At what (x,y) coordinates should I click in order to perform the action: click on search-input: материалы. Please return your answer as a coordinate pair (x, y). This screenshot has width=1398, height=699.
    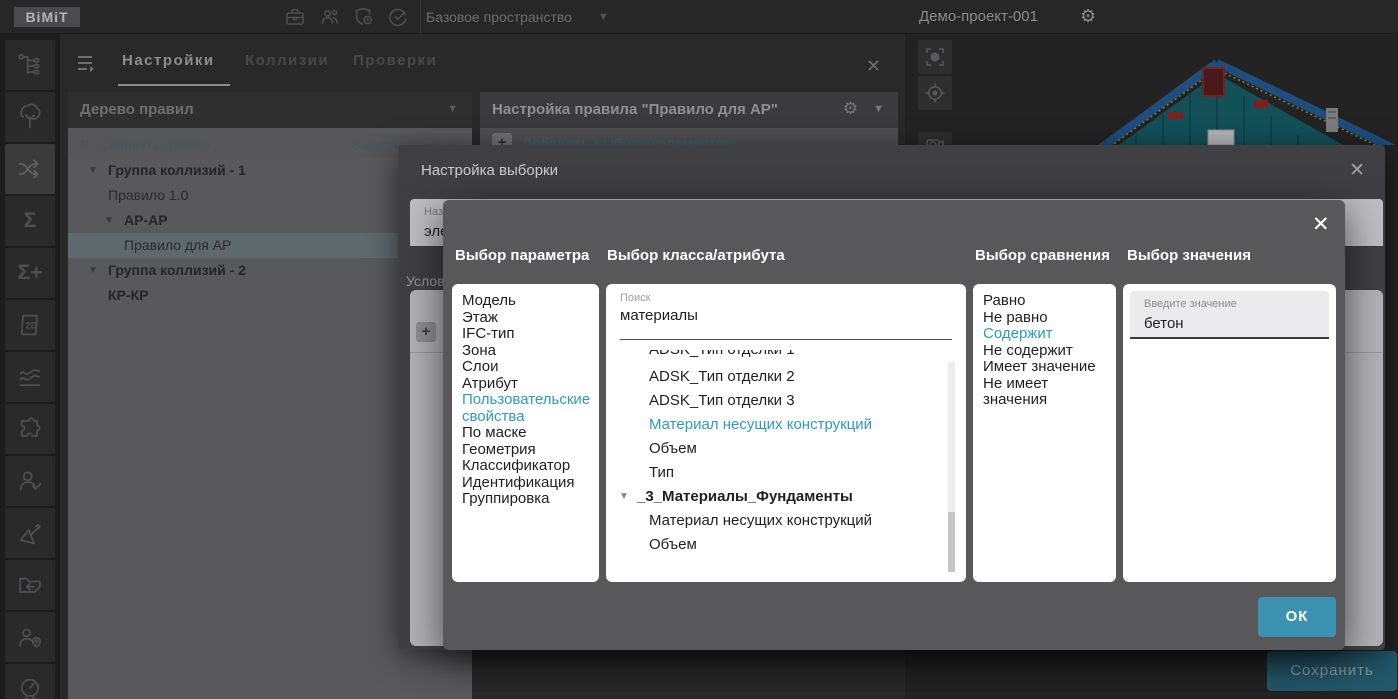
    Looking at the image, I should click on (659, 315).